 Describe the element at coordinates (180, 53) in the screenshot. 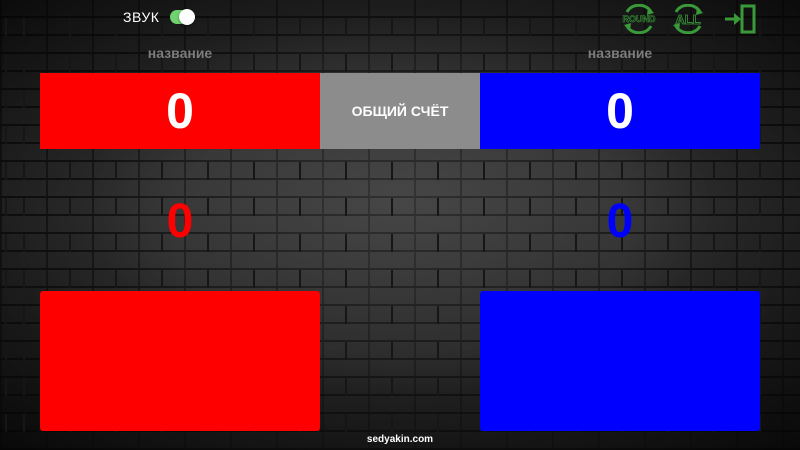

I see `left-team-name: название` at that location.